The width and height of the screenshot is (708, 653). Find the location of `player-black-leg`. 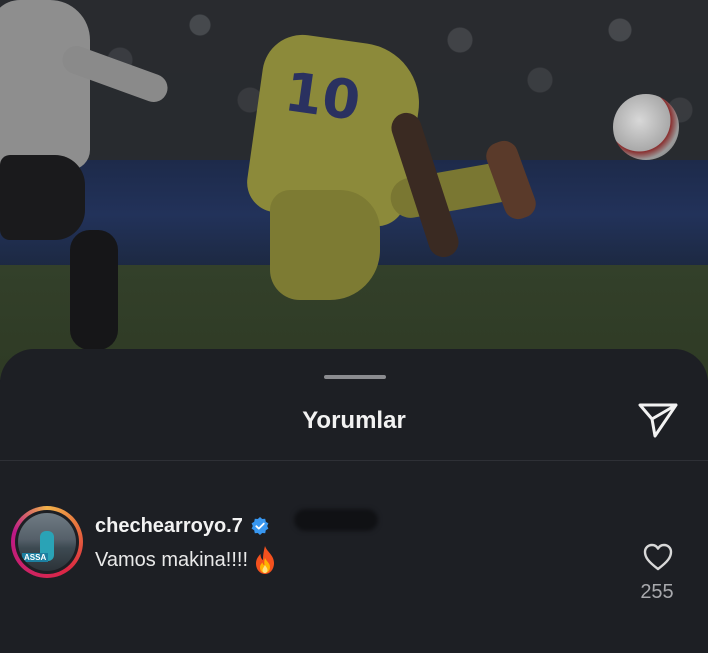

player-black-leg is located at coordinates (94, 290).